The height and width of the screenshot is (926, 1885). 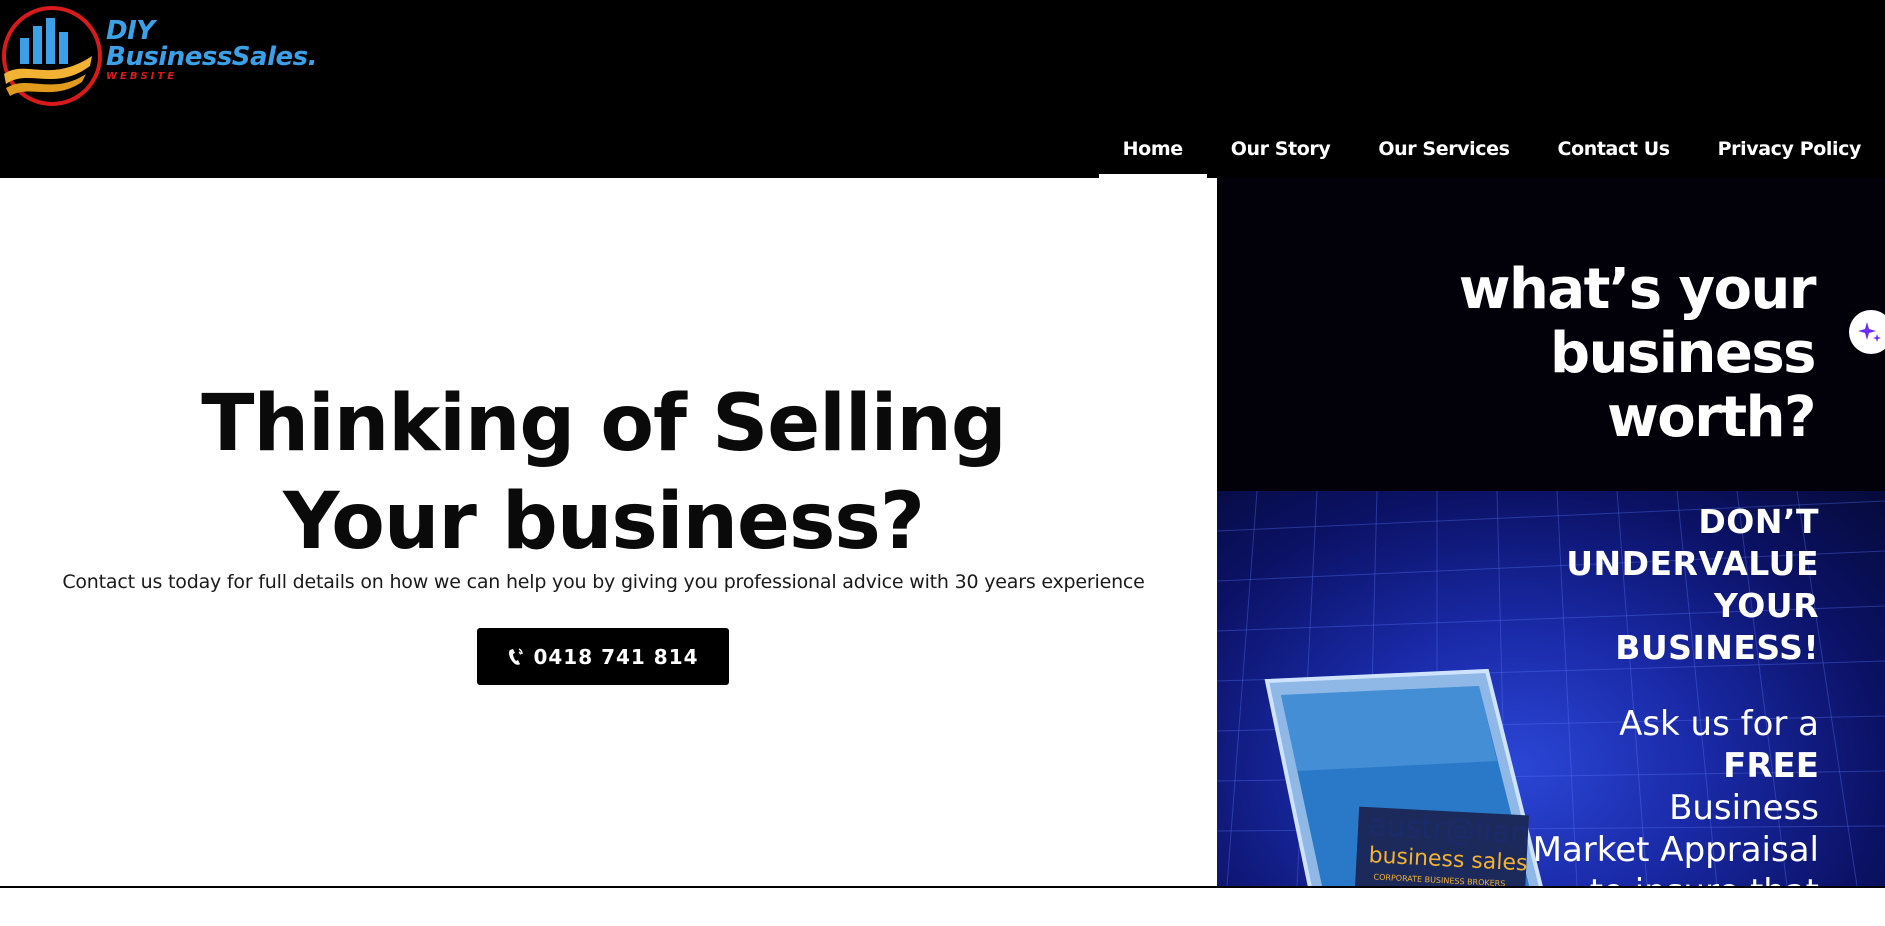 I want to click on ad-headline: what’s your business worth?, so click(x=1637, y=353).